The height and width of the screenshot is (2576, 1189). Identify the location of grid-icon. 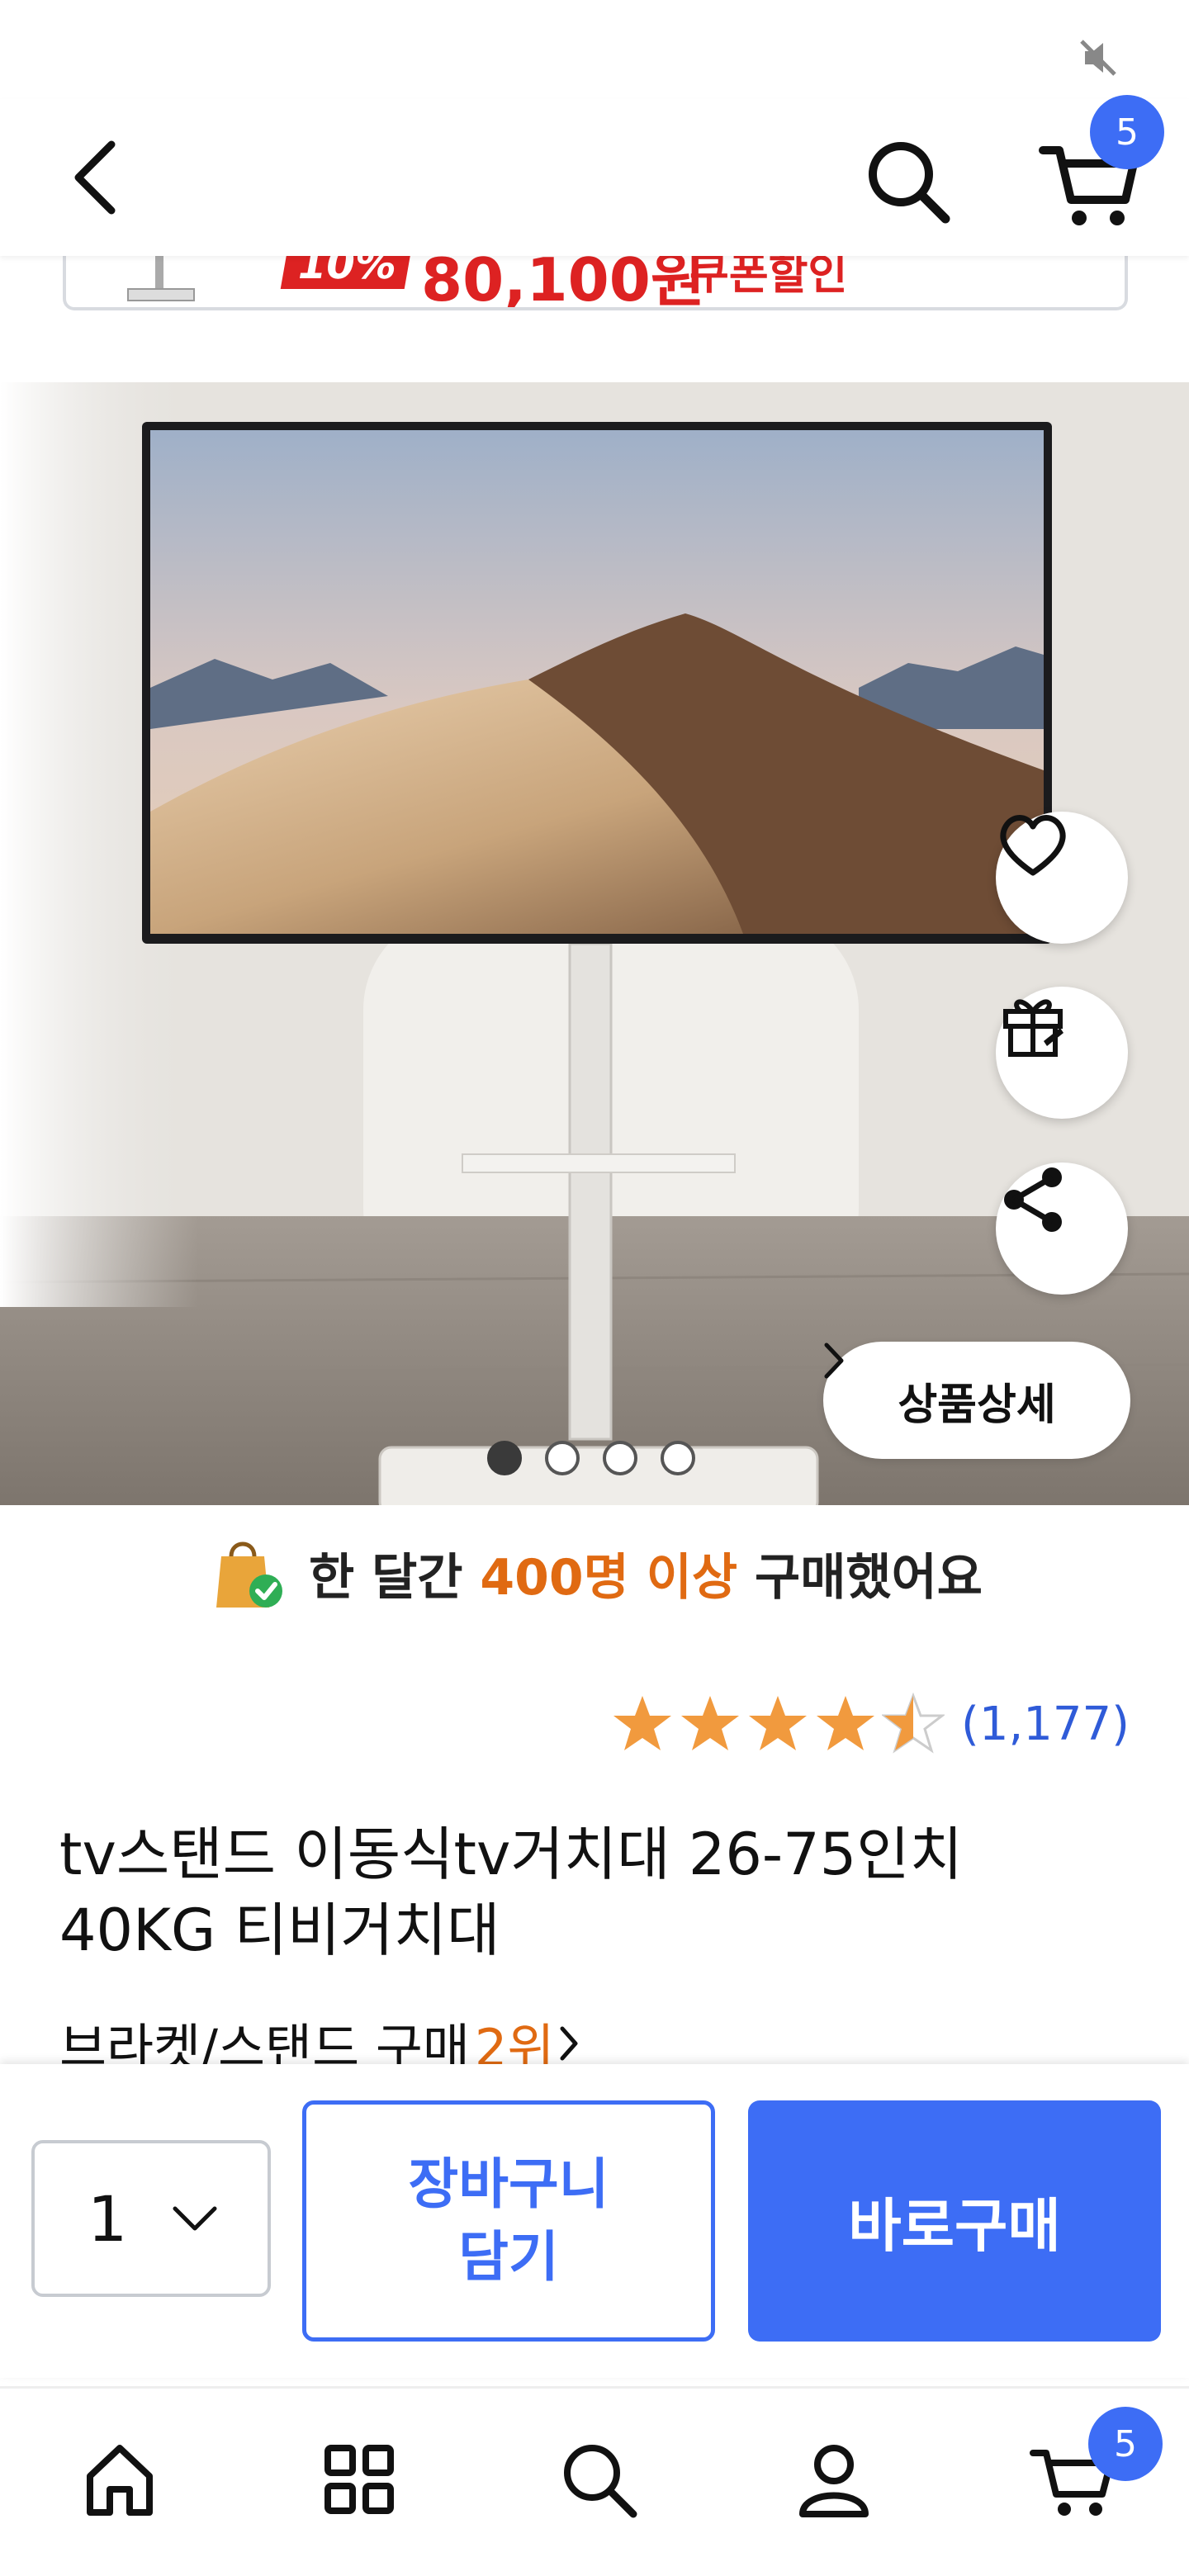
(359, 2479).